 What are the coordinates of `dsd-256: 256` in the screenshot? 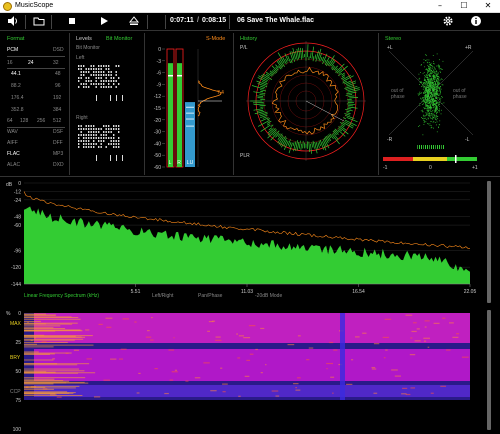 It's located at (41, 121).